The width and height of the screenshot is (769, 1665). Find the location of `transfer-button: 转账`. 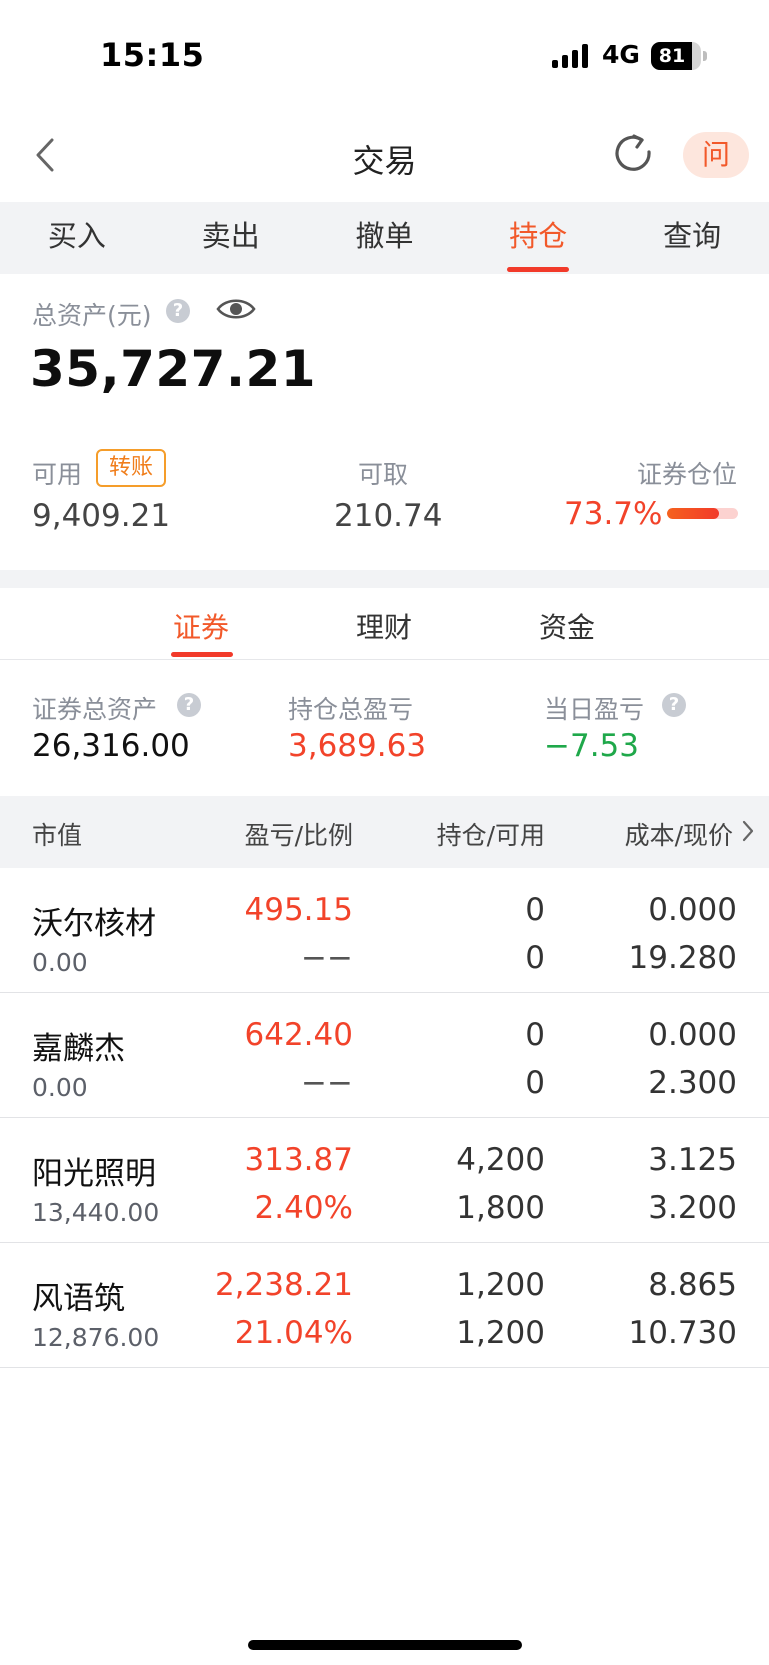

transfer-button: 转账 is located at coordinates (131, 468).